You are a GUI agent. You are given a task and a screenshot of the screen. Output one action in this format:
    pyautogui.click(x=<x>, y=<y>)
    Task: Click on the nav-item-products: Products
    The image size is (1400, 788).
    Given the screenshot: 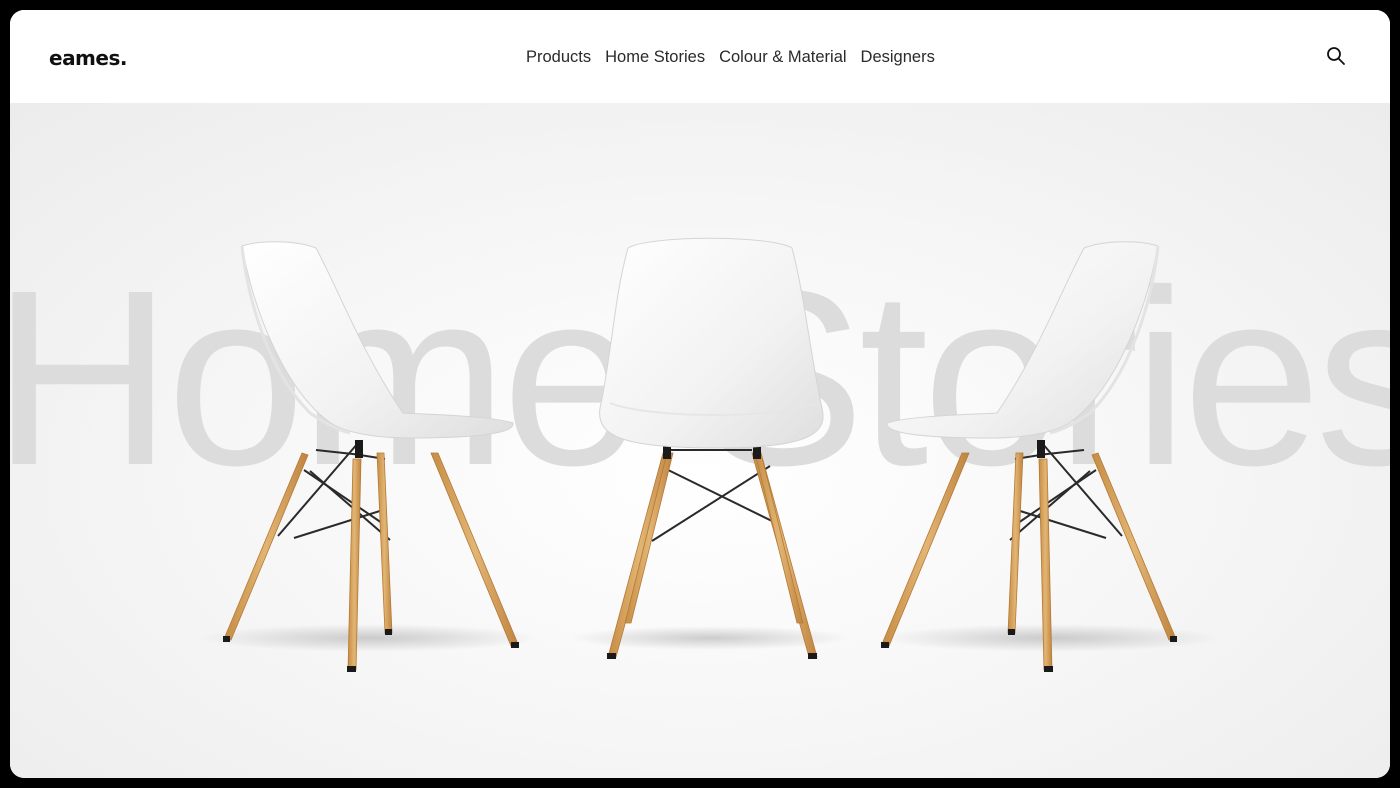 What is the action you would take?
    pyautogui.click(x=558, y=57)
    